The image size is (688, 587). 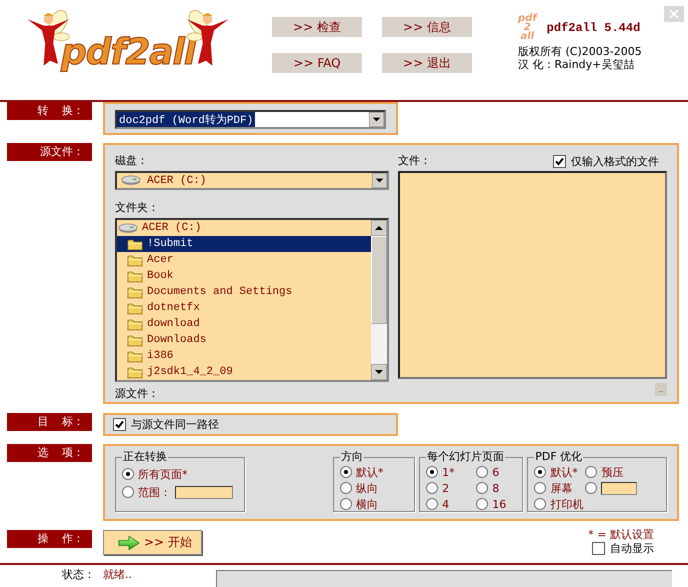 What do you see at coordinates (674, 14) in the screenshot?
I see `close-icon` at bounding box center [674, 14].